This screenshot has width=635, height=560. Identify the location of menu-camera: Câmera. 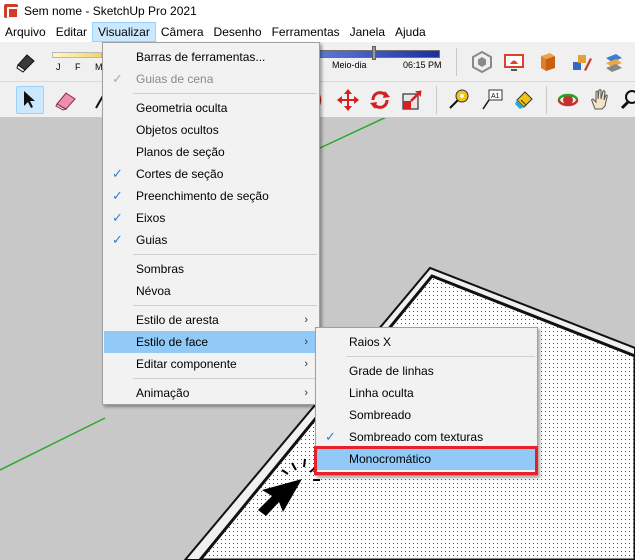
(182, 32).